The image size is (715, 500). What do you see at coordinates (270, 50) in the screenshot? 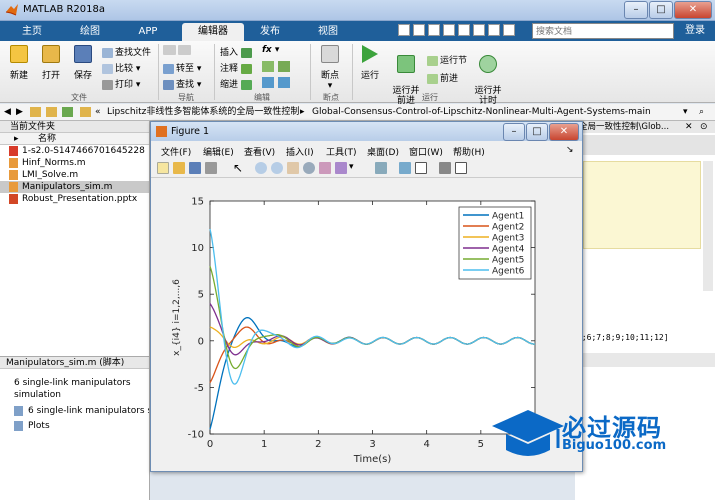
I see `insert-function-button: fx ▾` at bounding box center [270, 50].